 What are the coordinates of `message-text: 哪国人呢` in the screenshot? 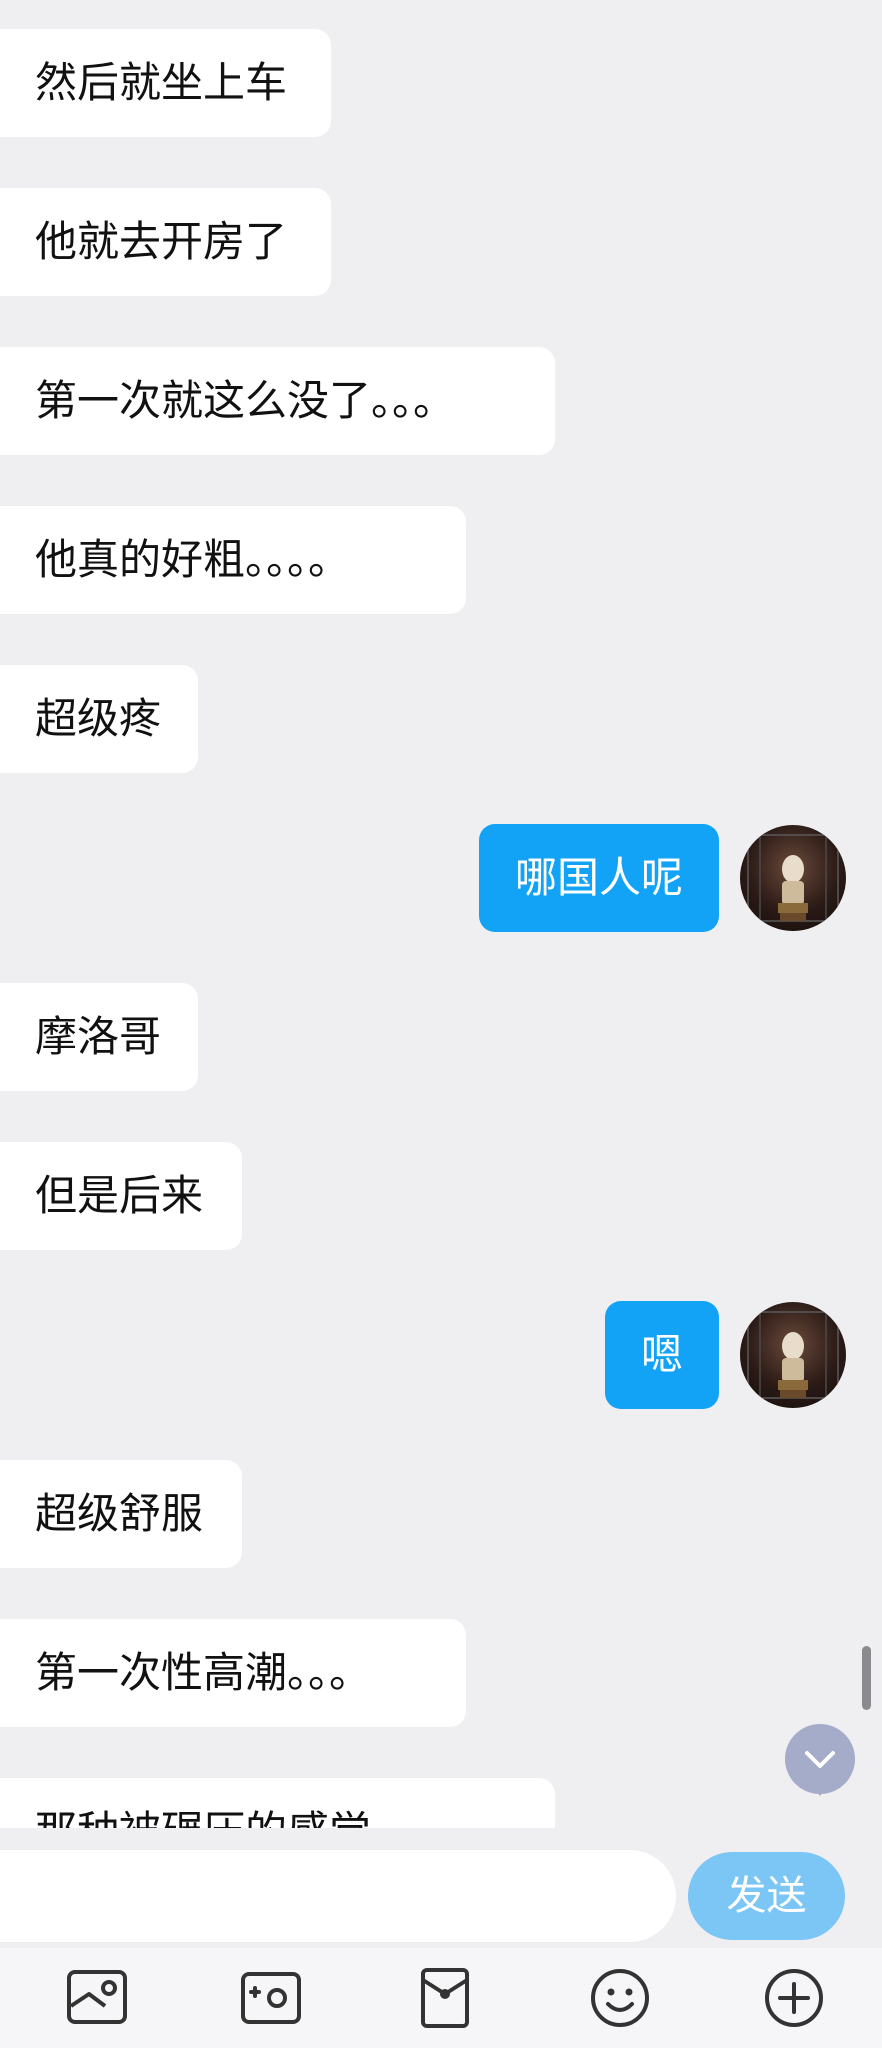 It's located at (598, 877).